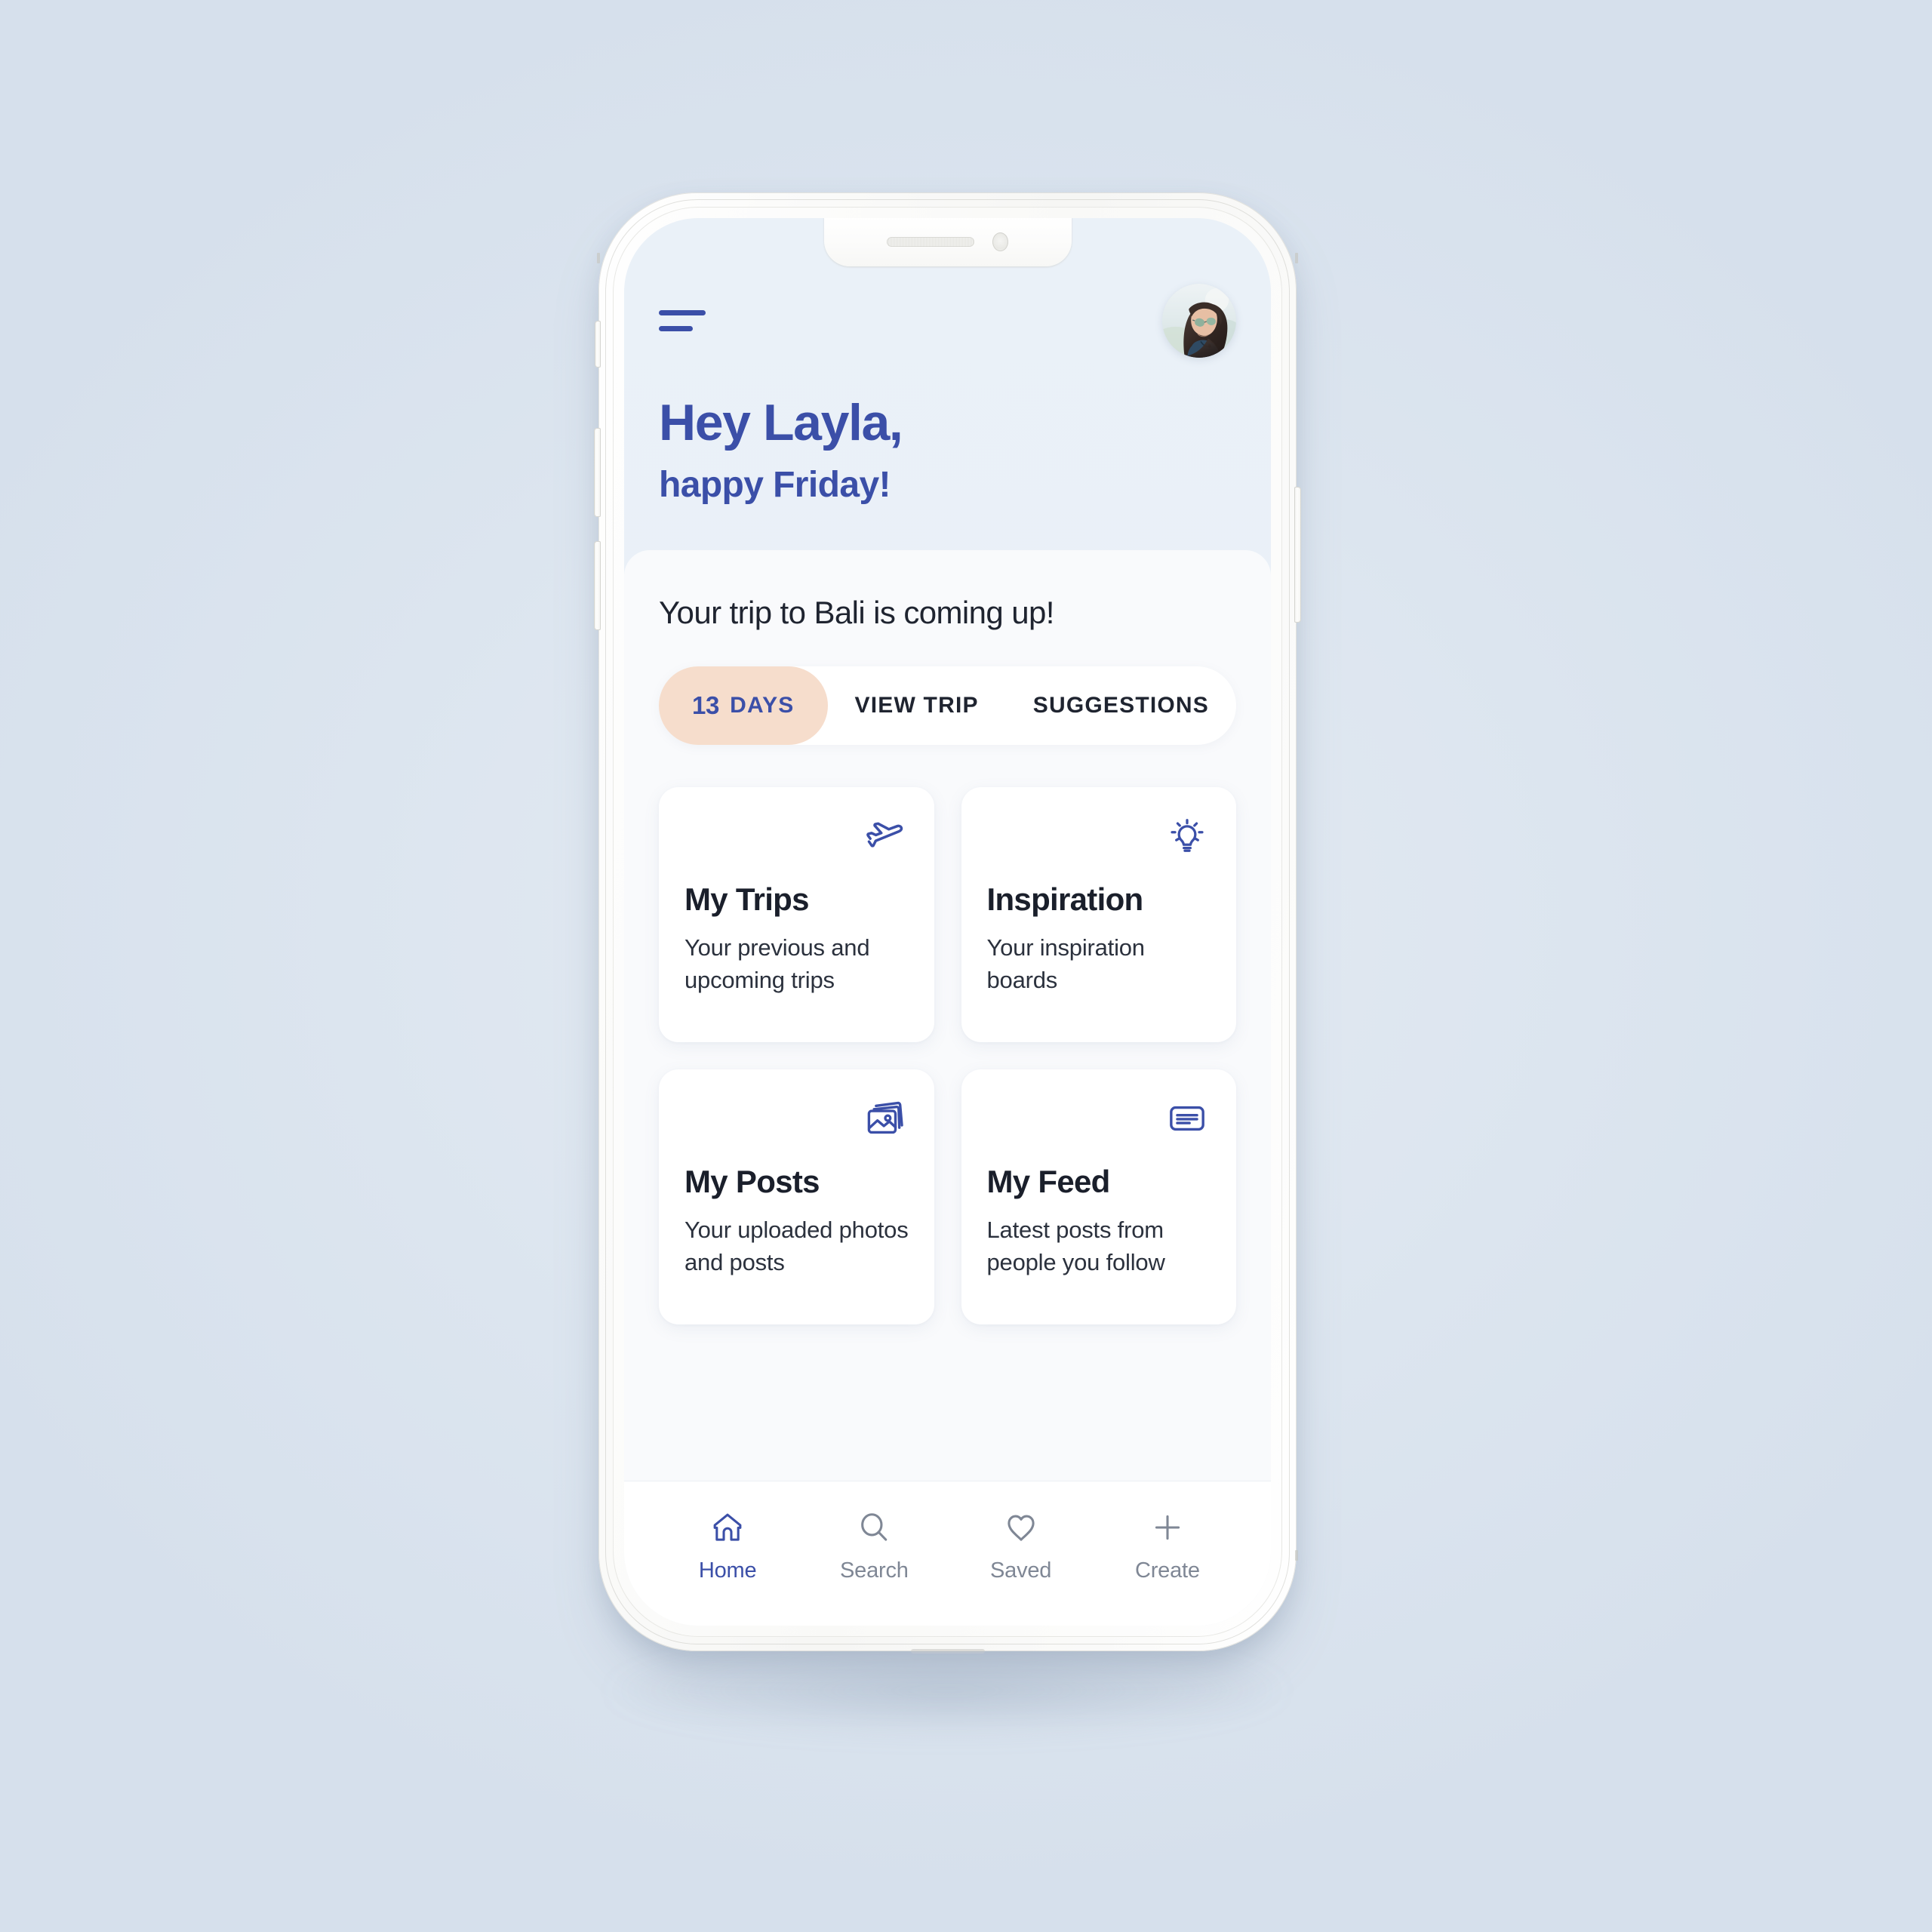  Describe the element at coordinates (856, 612) in the screenshot. I see `trip-headline: Your trip to Bali is coming up!` at that location.